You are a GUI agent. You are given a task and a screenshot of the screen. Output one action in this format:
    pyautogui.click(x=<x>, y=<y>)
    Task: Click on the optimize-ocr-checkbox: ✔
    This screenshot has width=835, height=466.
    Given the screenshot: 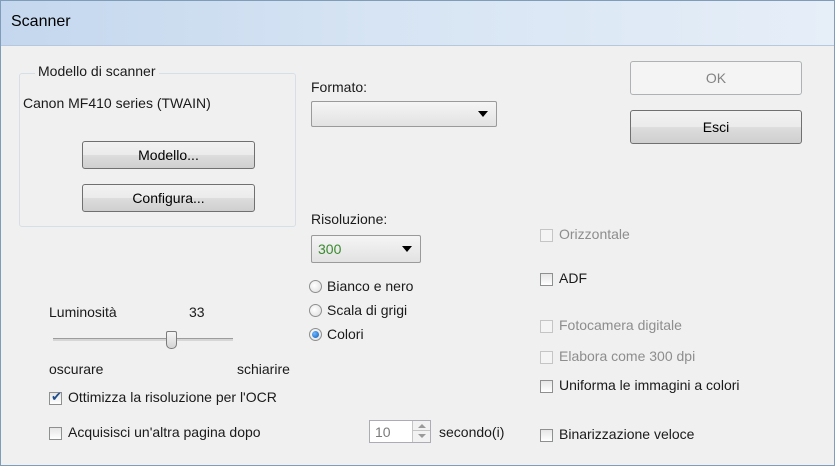 What is the action you would take?
    pyautogui.click(x=55, y=397)
    